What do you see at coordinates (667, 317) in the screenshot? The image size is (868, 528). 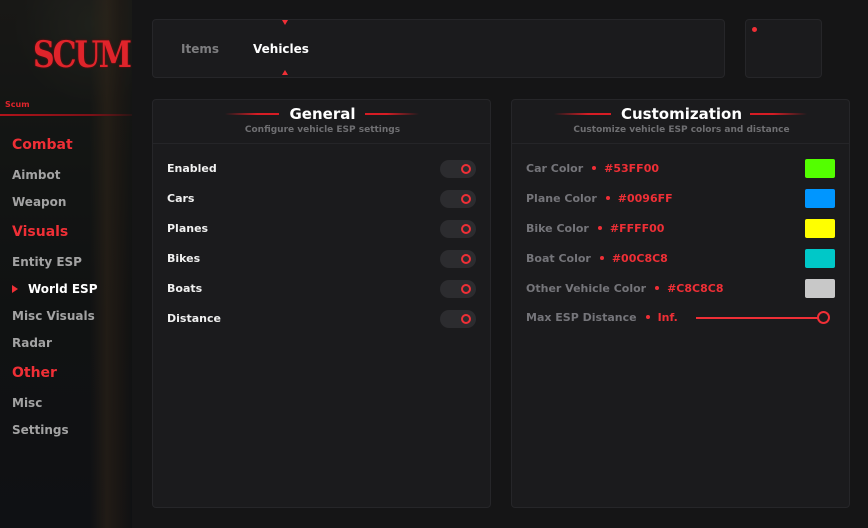 I see `max-distance-value: Inf.` at bounding box center [667, 317].